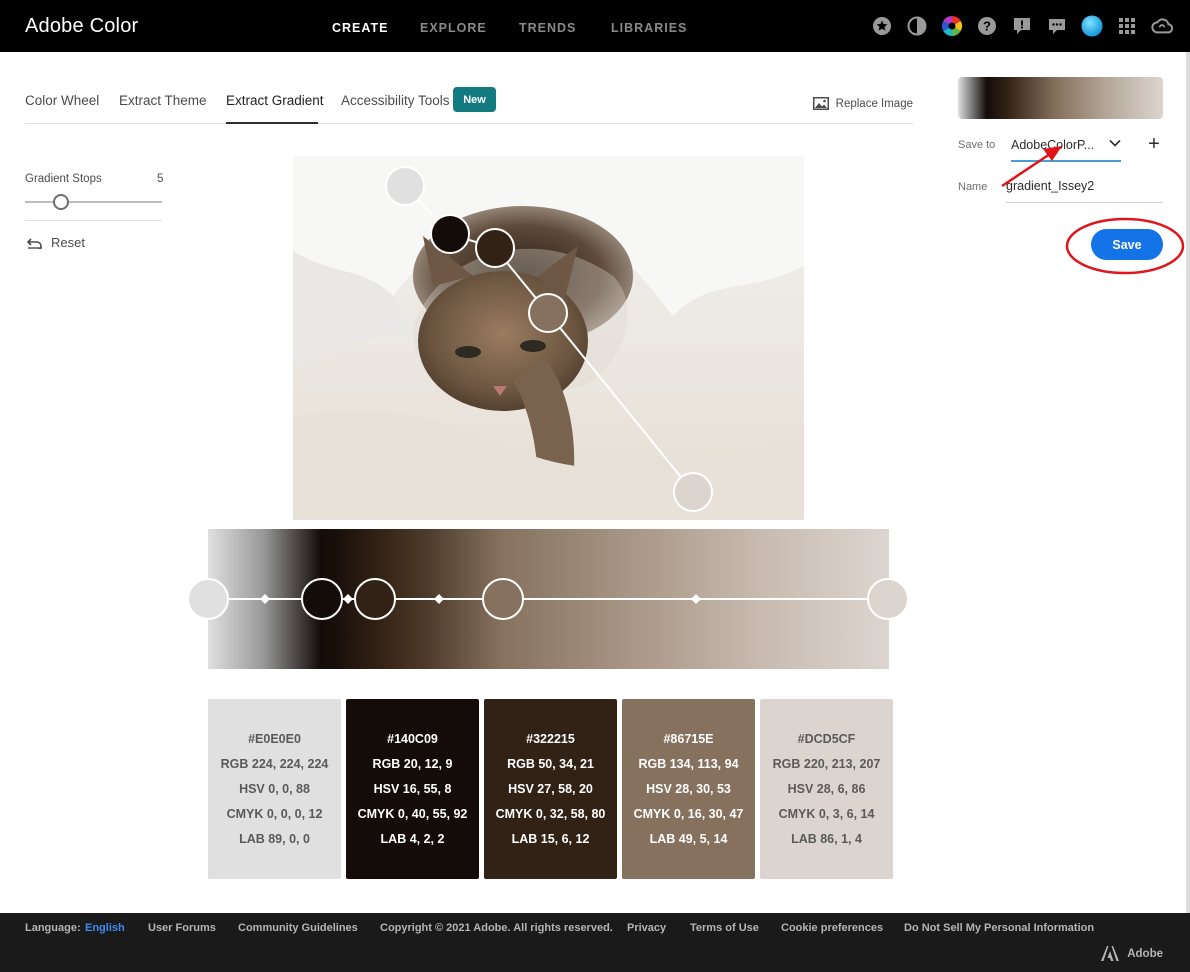  Describe the element at coordinates (649, 28) in the screenshot. I see `nav-libraries: LIBRARIES` at that location.